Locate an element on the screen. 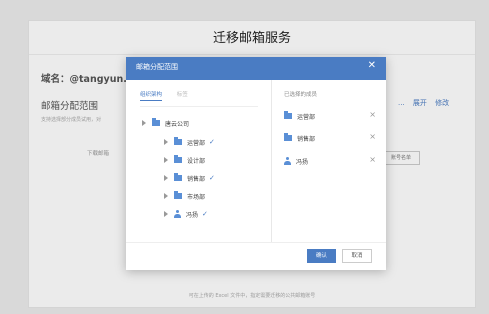 This screenshot has width=489, height=314. tree-node-design: 设计部 is located at coordinates (184, 160).